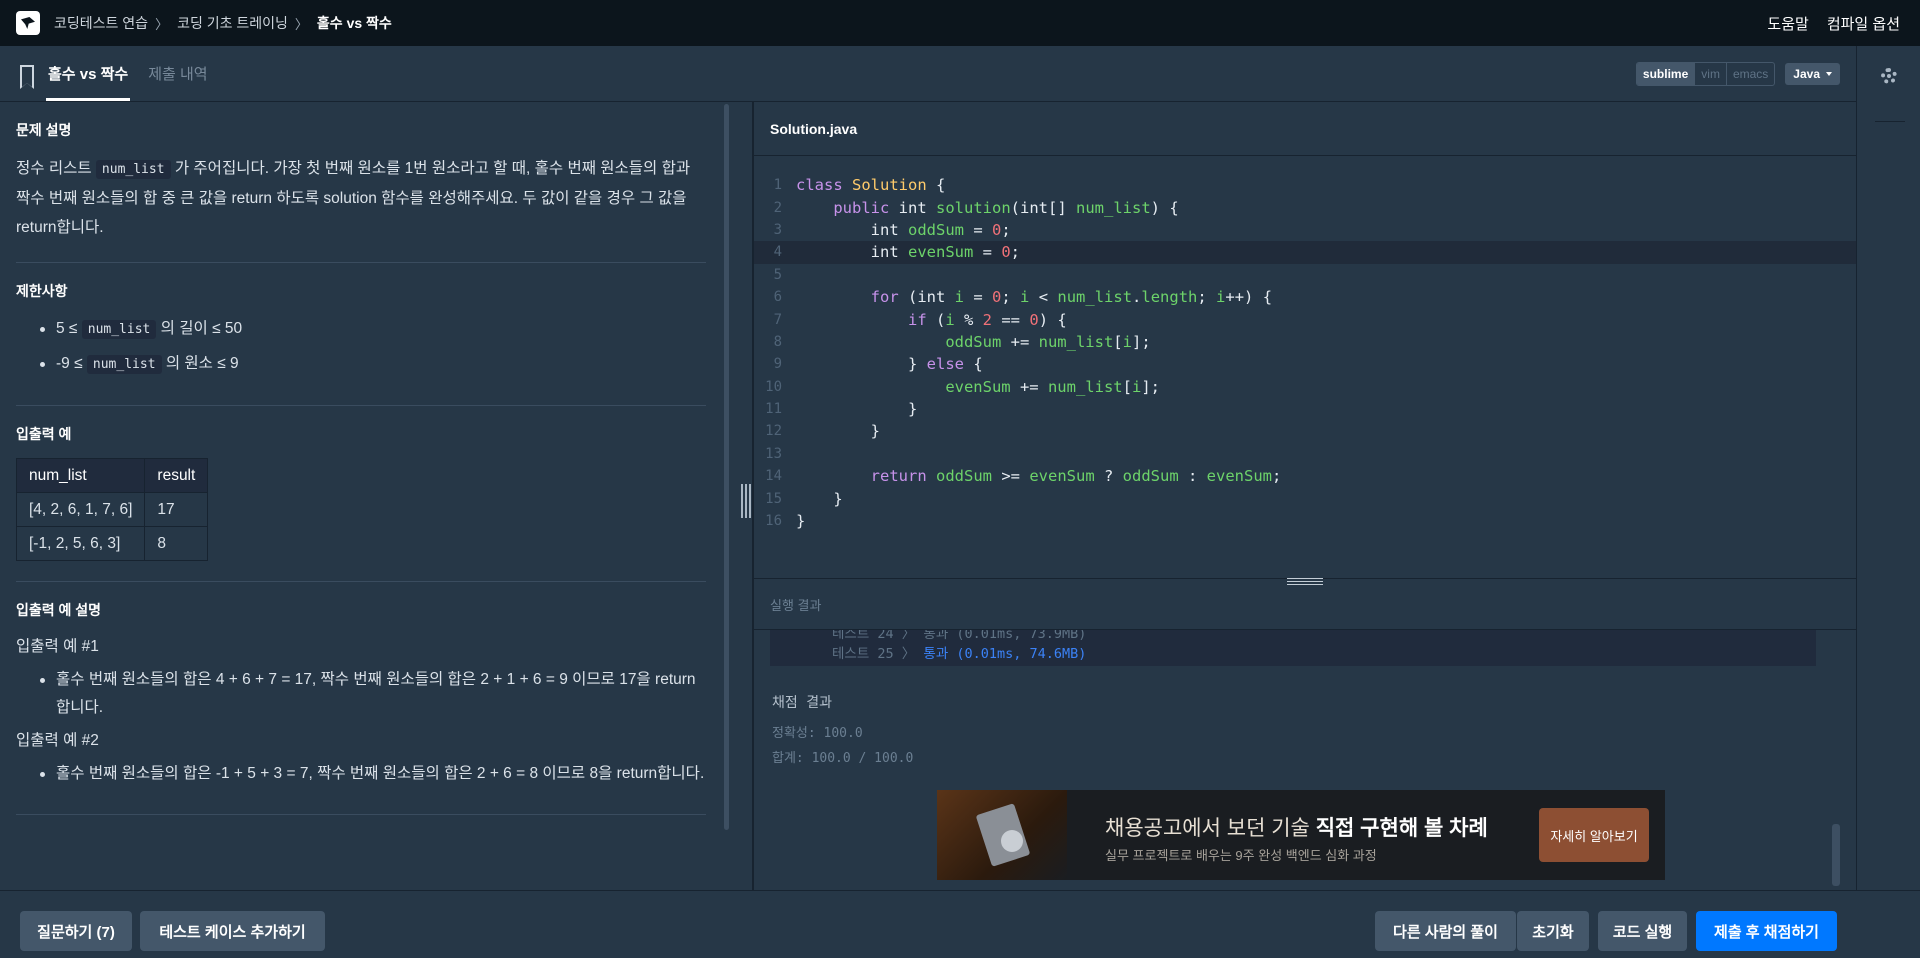 The image size is (1920, 958). Describe the element at coordinates (200, 363) in the screenshot. I see `text-span: 의 원소 ≤ 9` at that location.